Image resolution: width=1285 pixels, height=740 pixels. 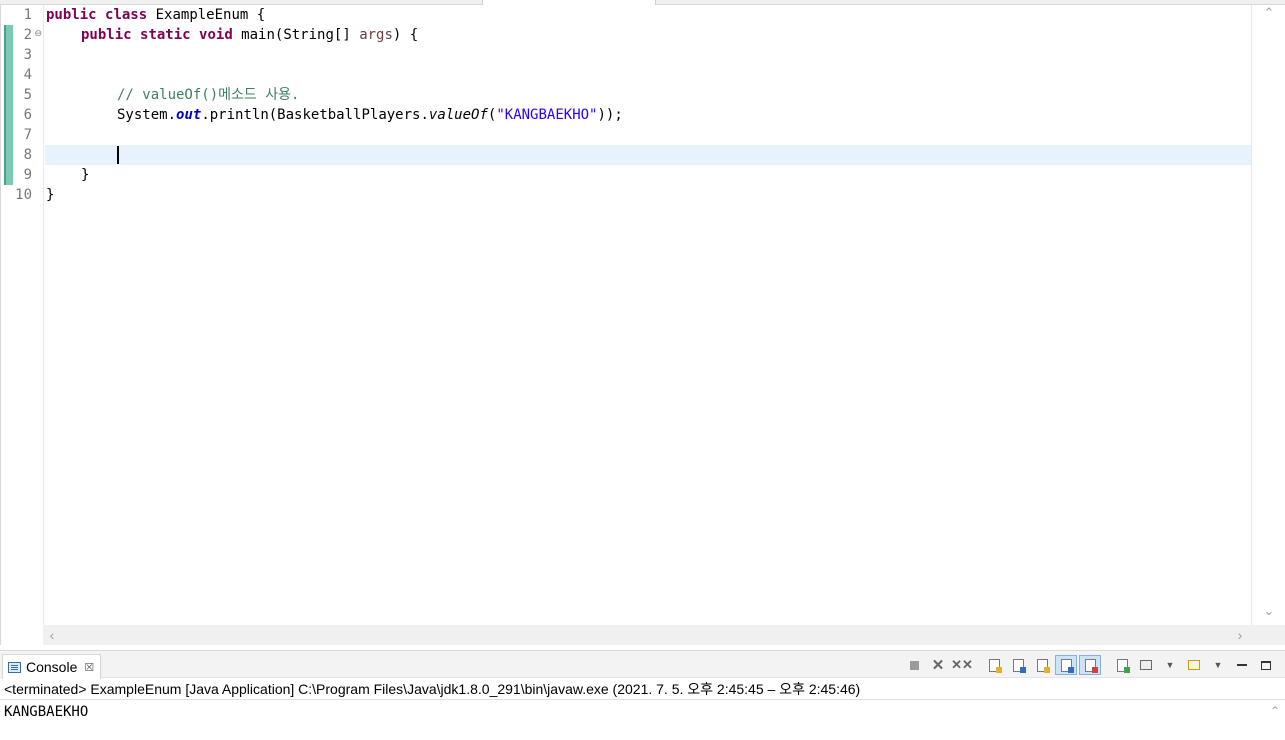 What do you see at coordinates (27, 115) in the screenshot?
I see `line-number: 6` at bounding box center [27, 115].